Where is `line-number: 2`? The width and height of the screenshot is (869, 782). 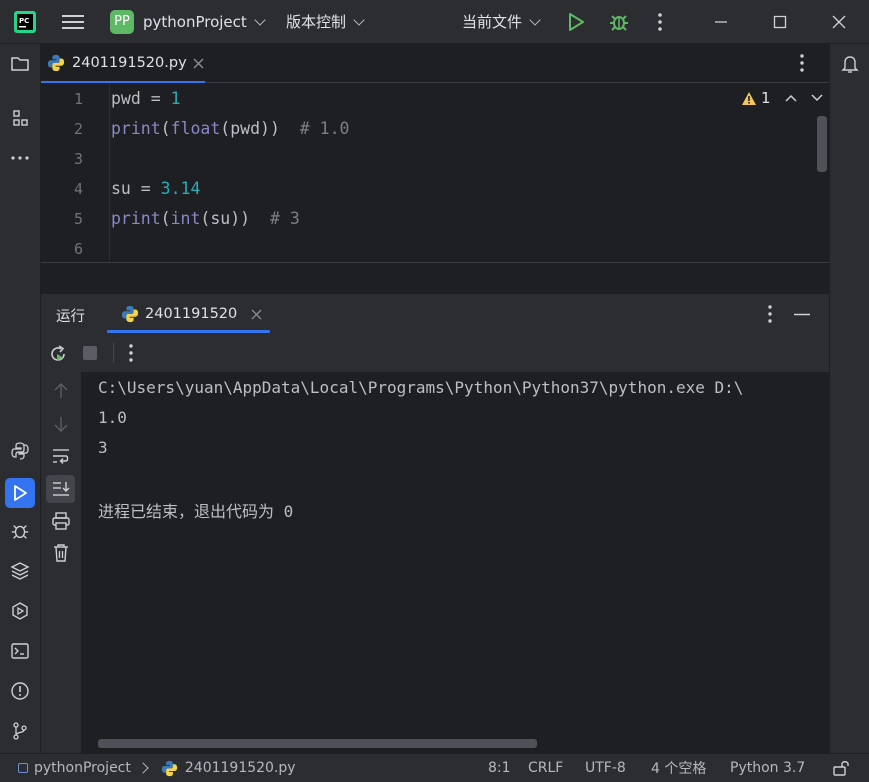
line-number: 2 is located at coordinates (78, 129).